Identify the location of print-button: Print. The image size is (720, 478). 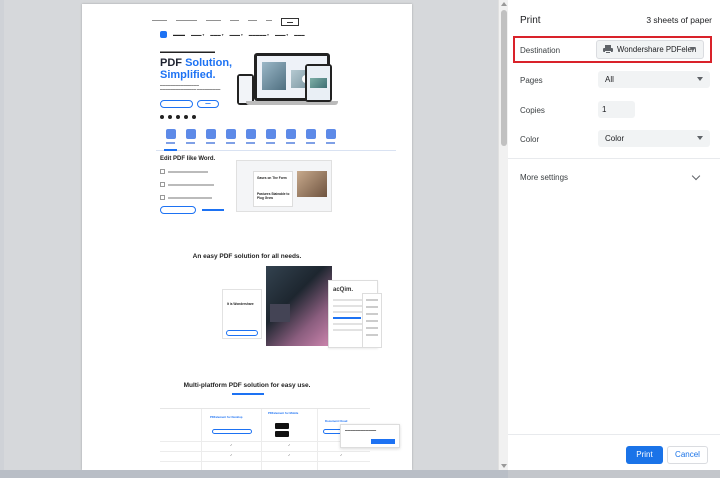
(644, 455).